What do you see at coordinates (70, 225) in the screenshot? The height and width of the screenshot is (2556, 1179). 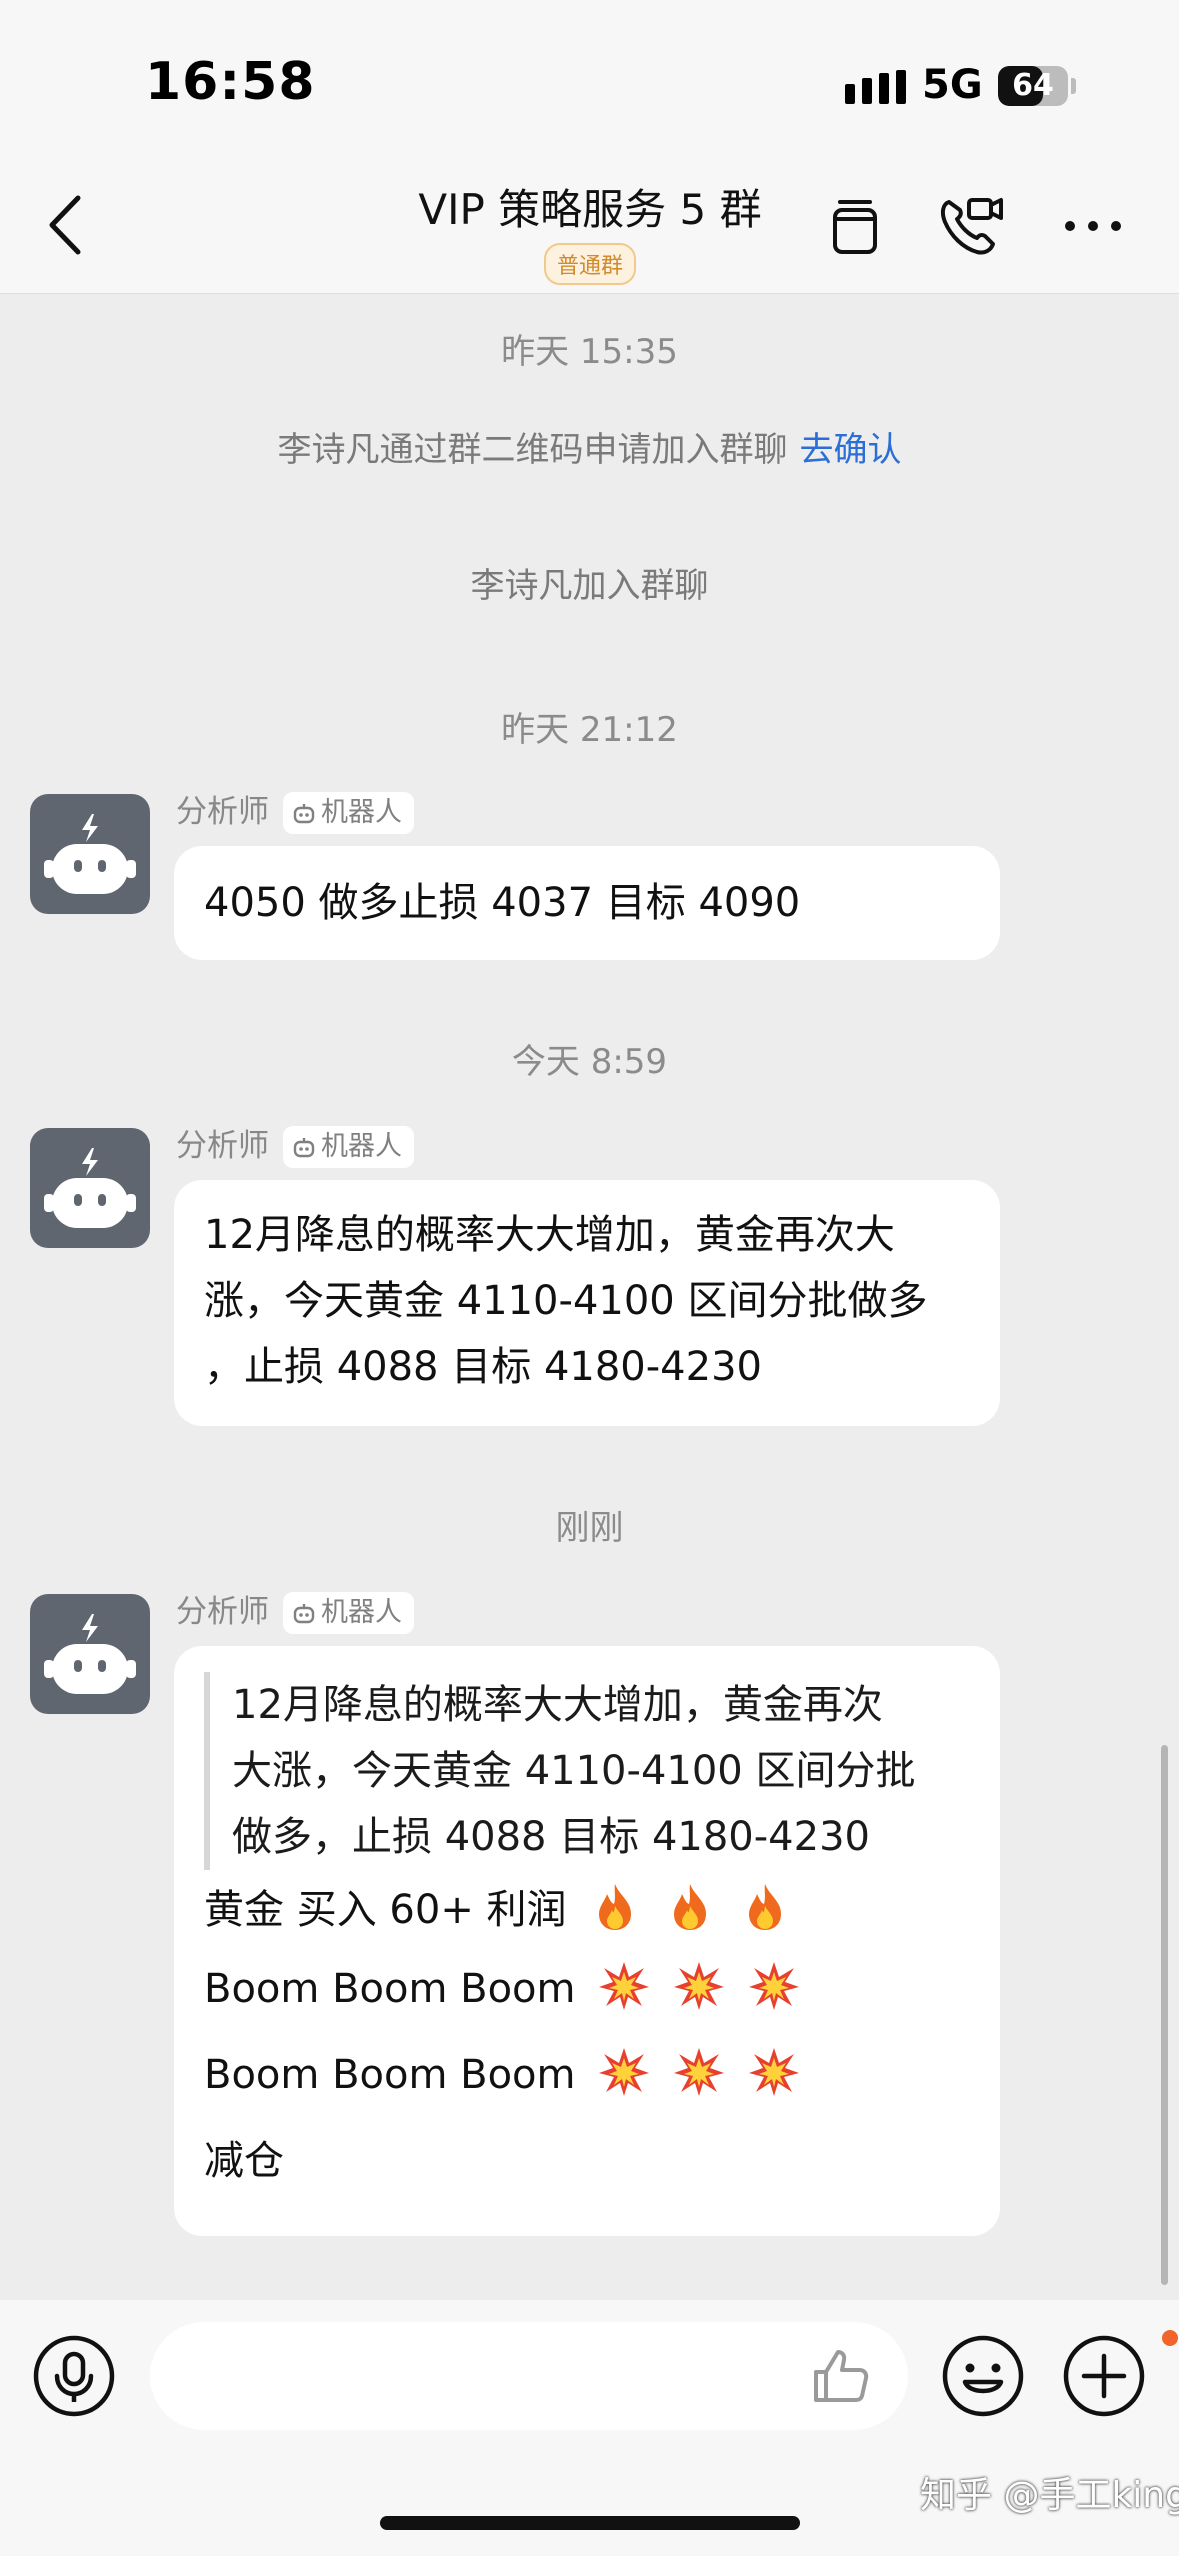 I see `back-icon` at bounding box center [70, 225].